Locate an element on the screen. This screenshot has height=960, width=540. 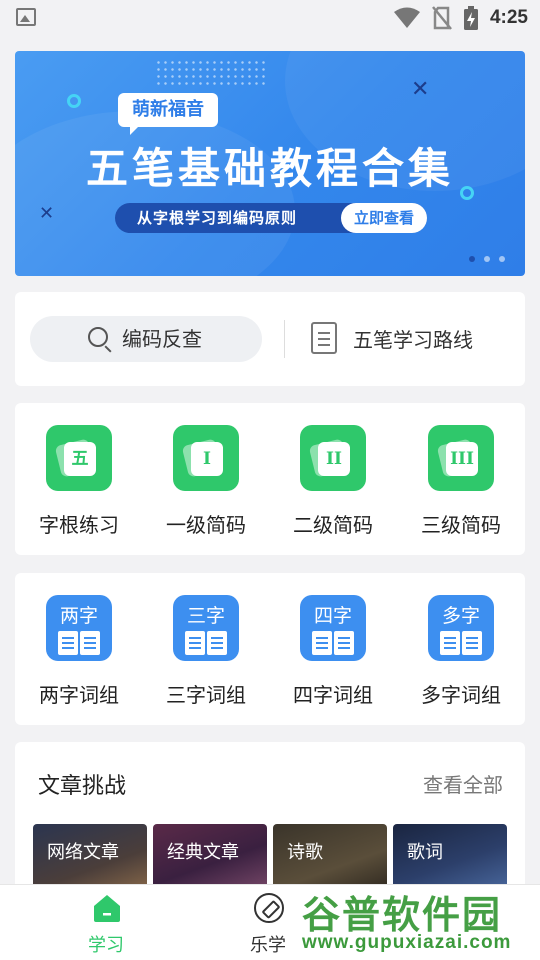
compass-icon is located at coordinates (269, 908).